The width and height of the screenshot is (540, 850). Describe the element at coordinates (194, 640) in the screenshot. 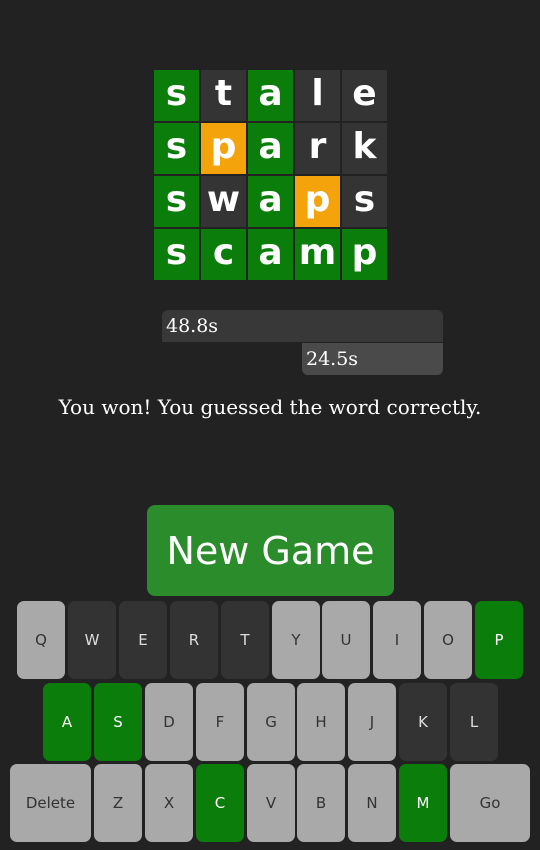

I see `key-r: R` at that location.